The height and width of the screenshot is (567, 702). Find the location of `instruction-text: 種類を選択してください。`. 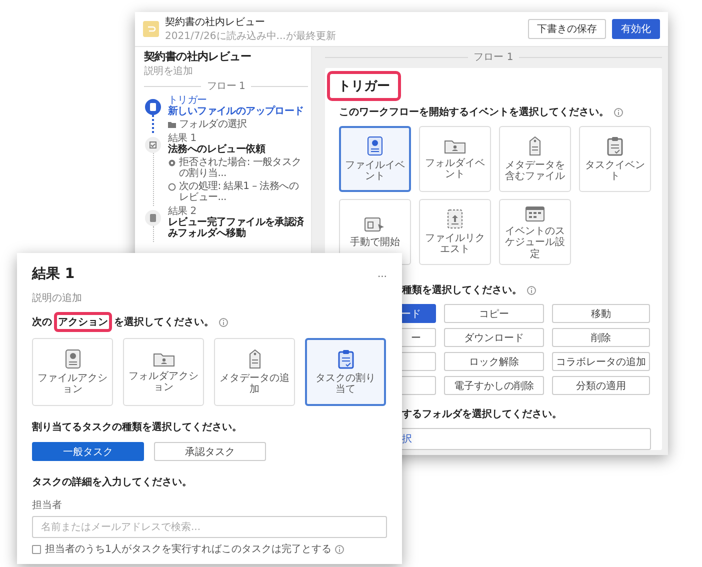

instruction-text: 種類を選択してください。 is located at coordinates (462, 290).